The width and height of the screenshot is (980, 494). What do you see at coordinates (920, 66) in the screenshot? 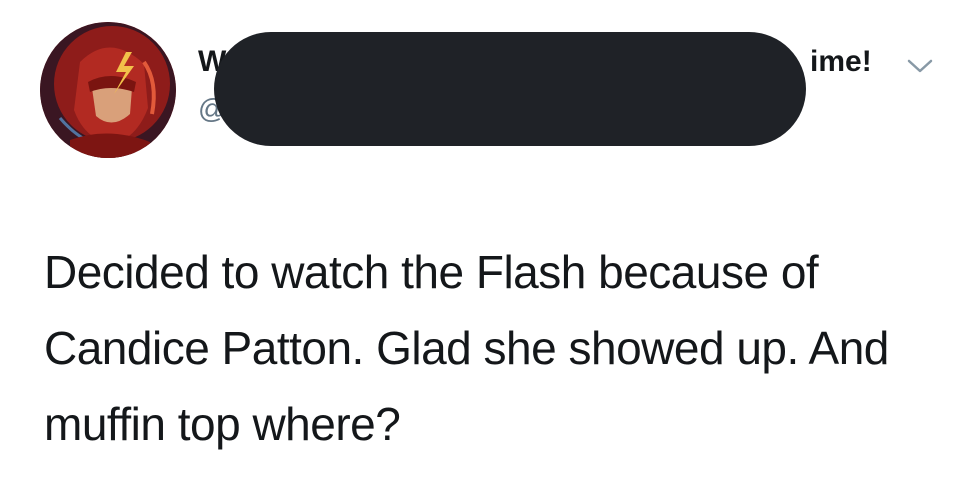
I see `chevron-down-icon` at bounding box center [920, 66].